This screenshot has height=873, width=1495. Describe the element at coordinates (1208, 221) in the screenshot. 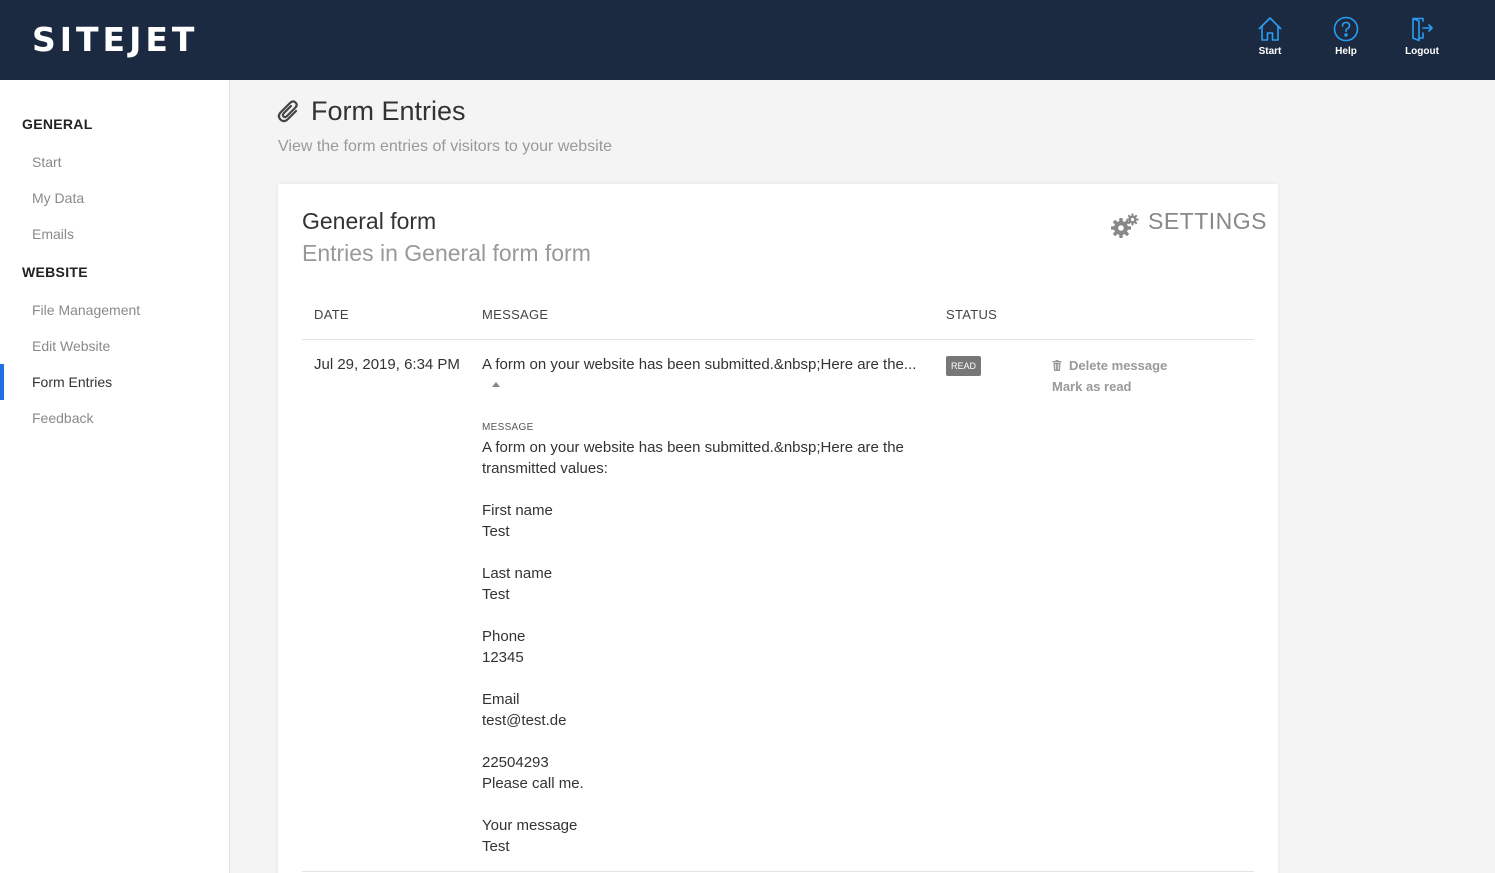

I see `settings-label: SETTINGS` at that location.